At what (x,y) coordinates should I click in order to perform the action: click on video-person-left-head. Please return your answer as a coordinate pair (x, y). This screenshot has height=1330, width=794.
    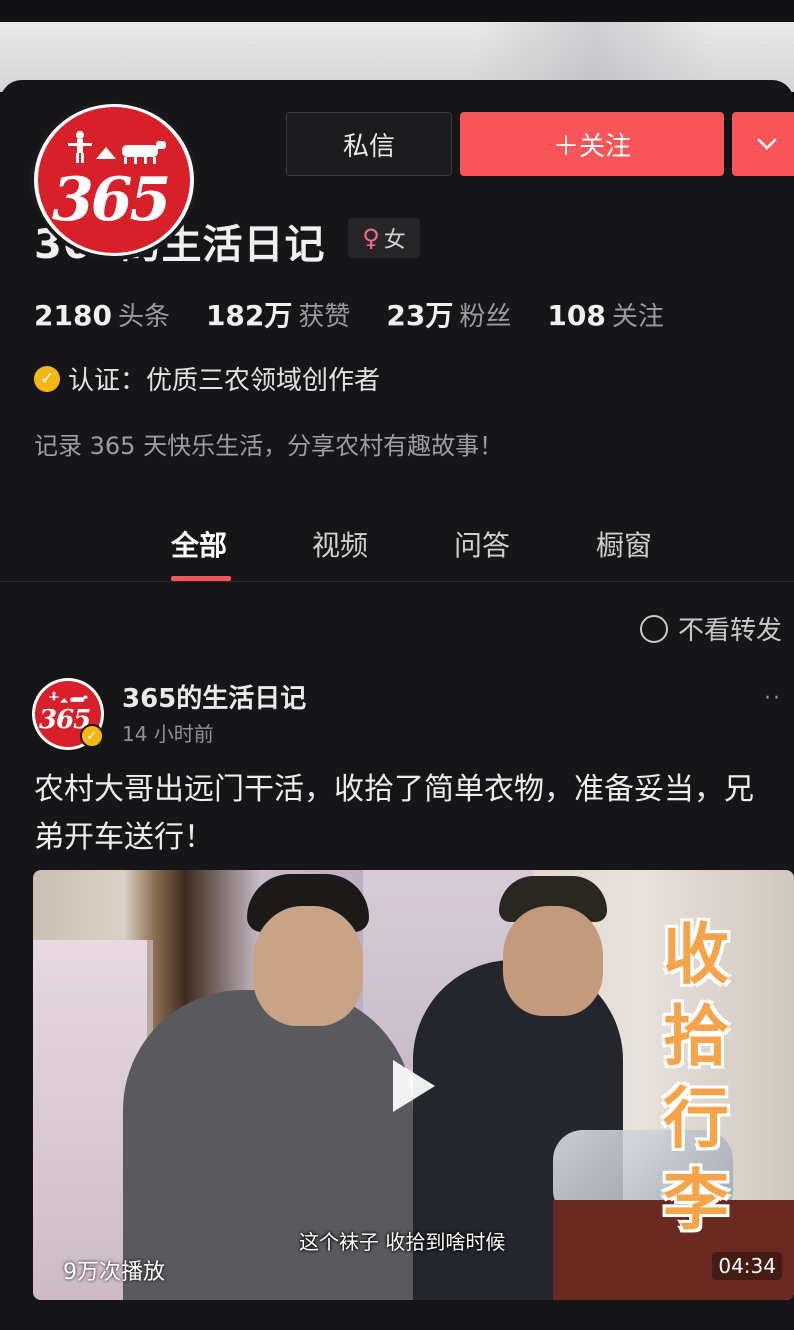
    Looking at the image, I should click on (308, 966).